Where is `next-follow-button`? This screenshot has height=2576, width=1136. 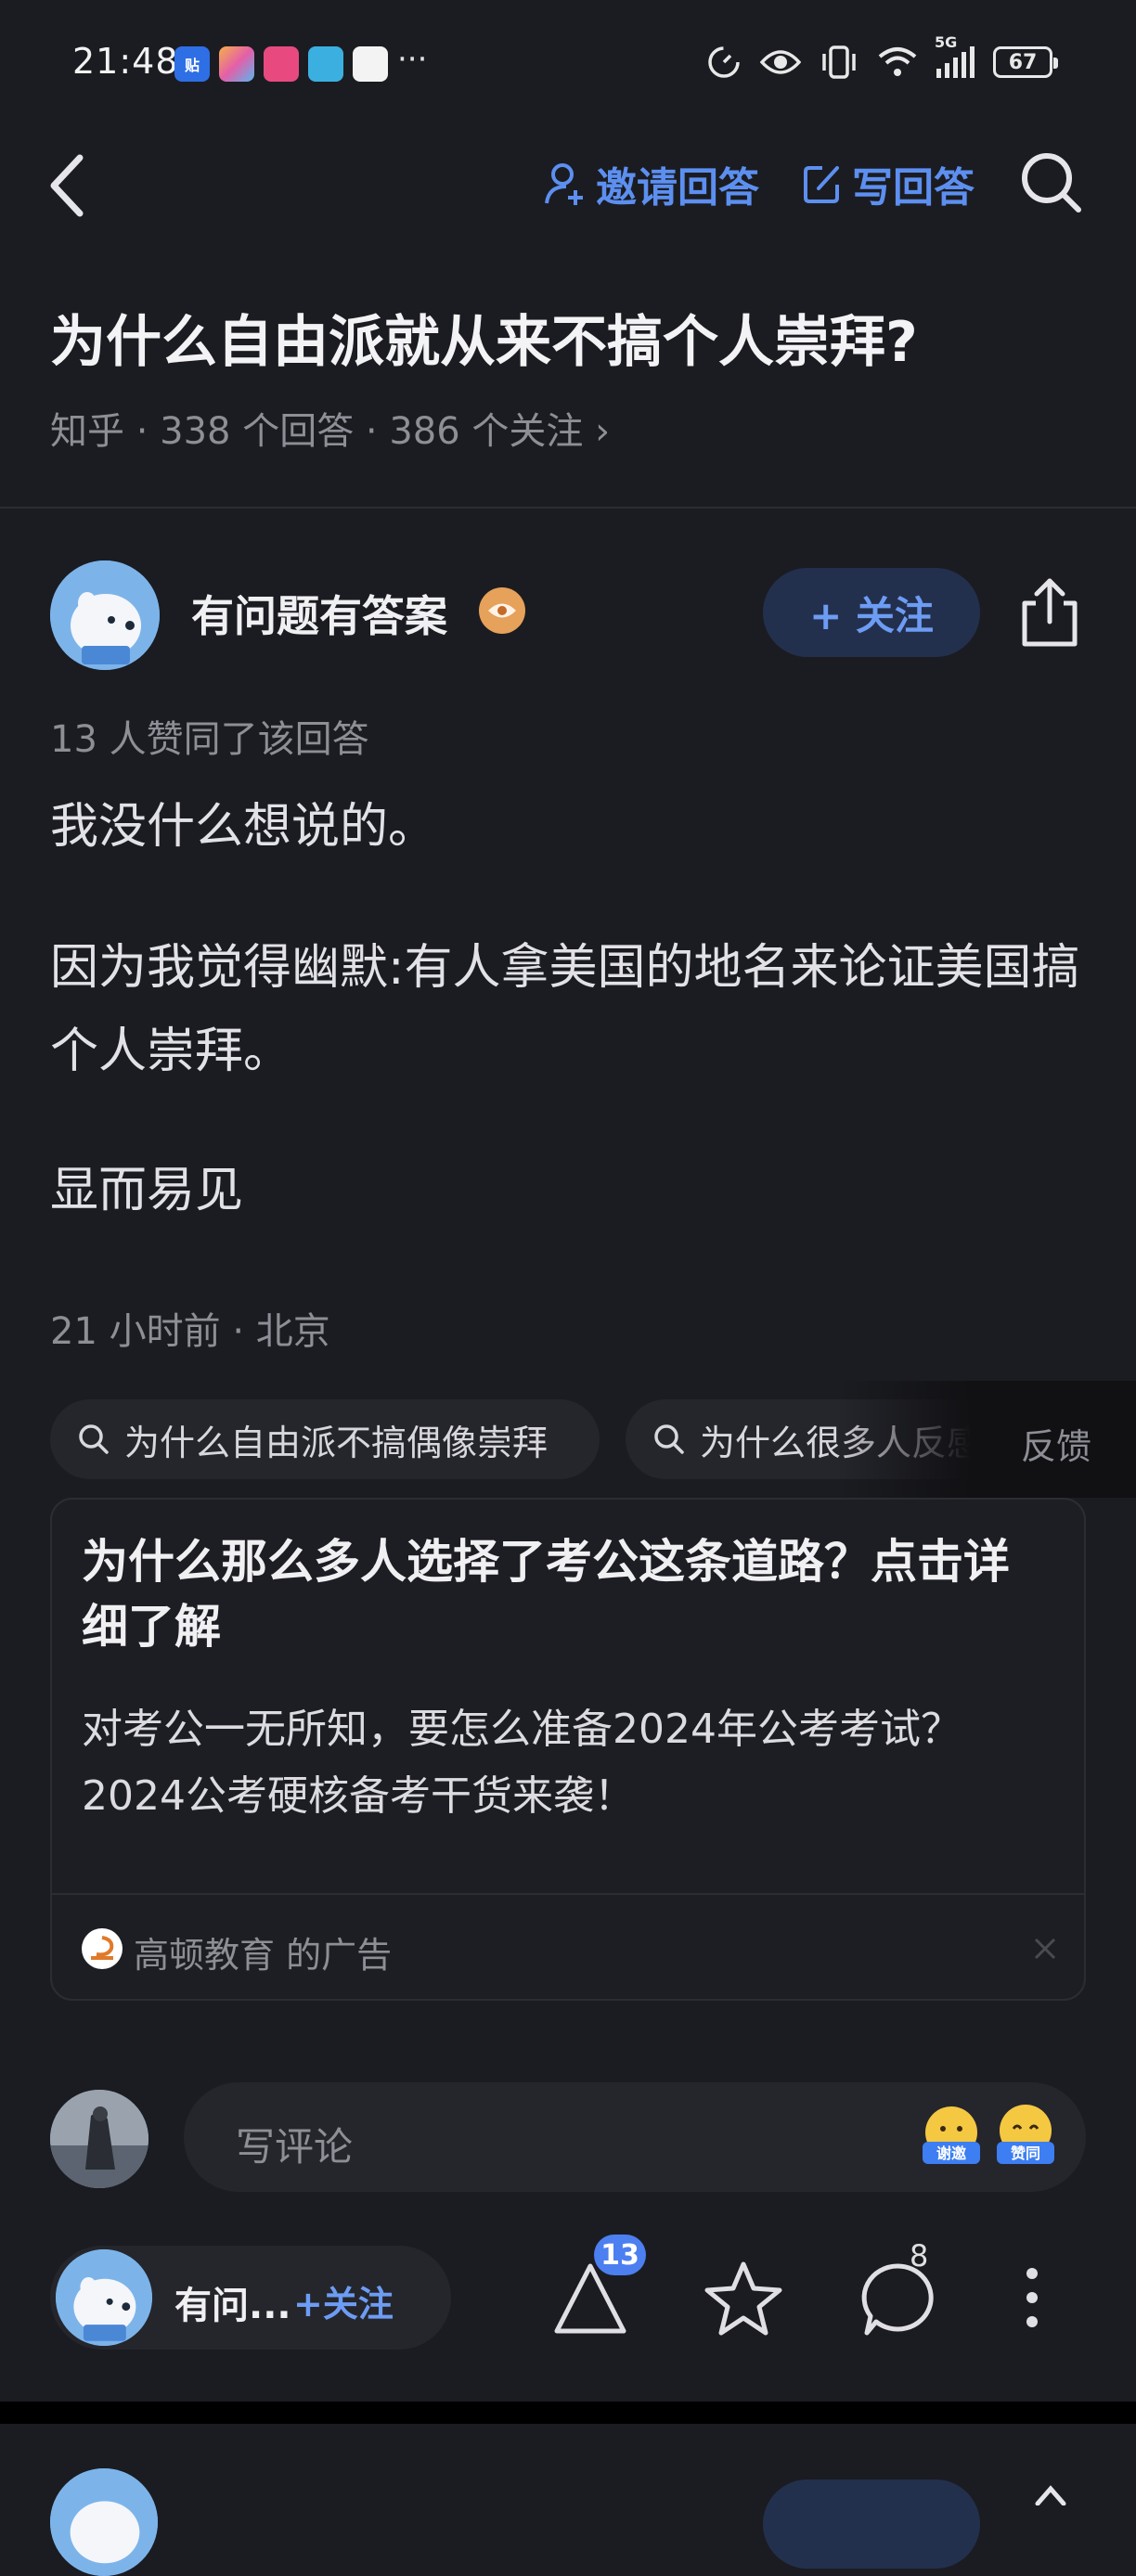
next-follow-button is located at coordinates (871, 2524).